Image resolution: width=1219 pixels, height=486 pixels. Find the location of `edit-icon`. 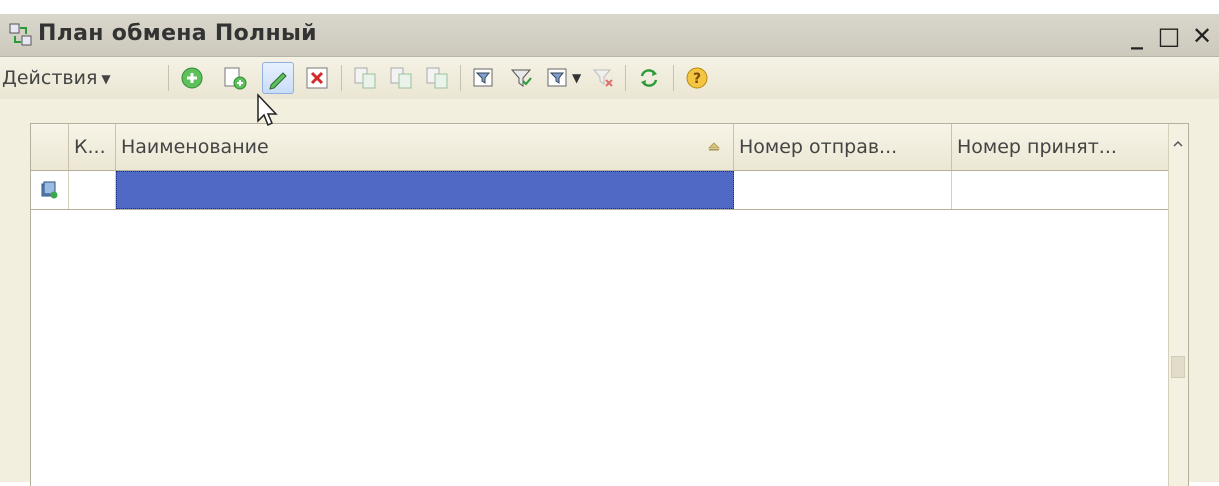

edit-icon is located at coordinates (278, 81).